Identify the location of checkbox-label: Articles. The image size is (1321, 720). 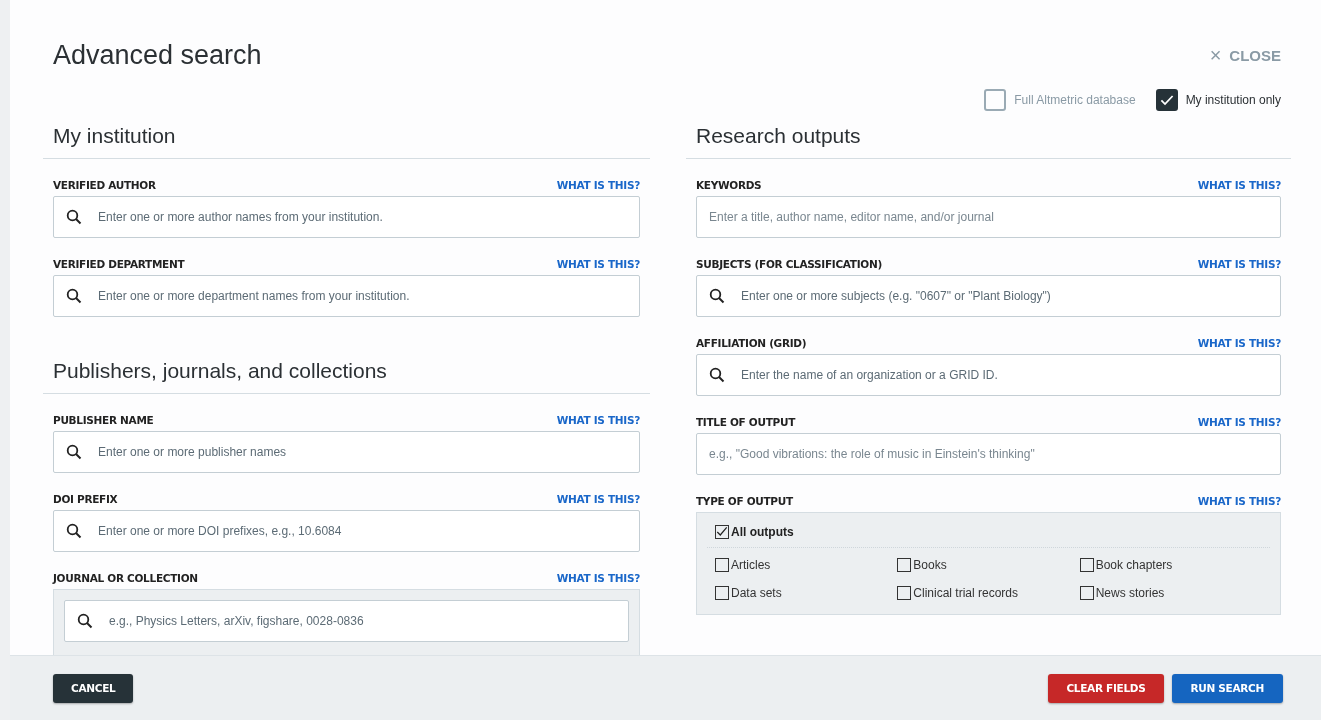
(751, 565).